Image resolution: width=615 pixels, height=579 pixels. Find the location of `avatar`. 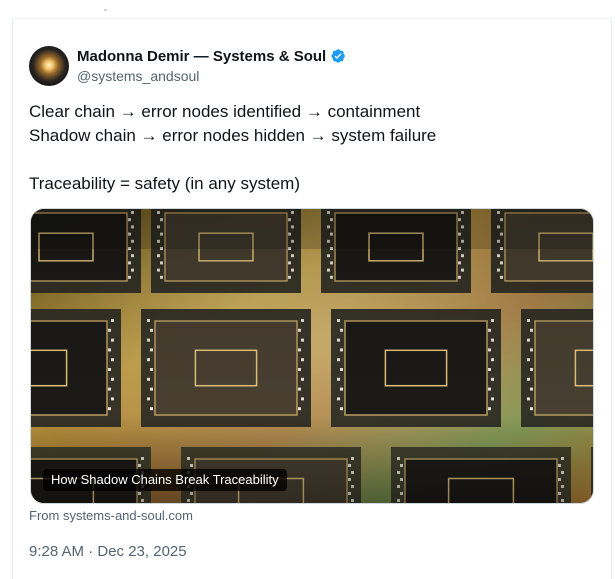

avatar is located at coordinates (49, 66).